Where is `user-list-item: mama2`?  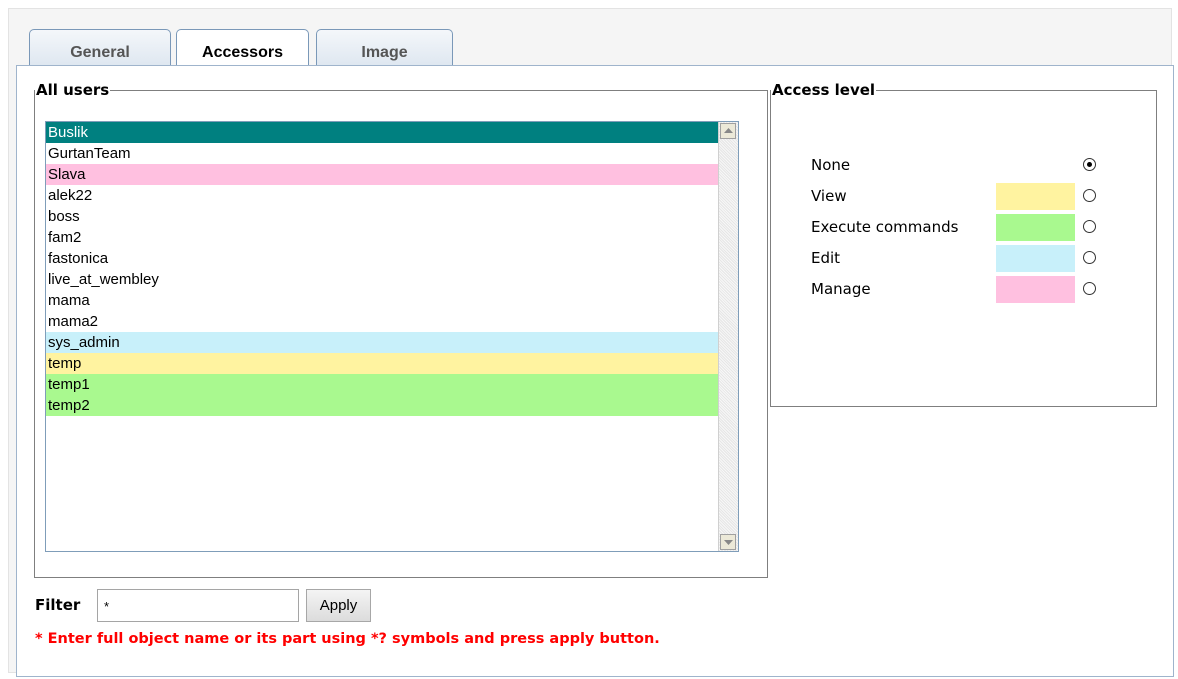 user-list-item: mama2 is located at coordinates (382, 321).